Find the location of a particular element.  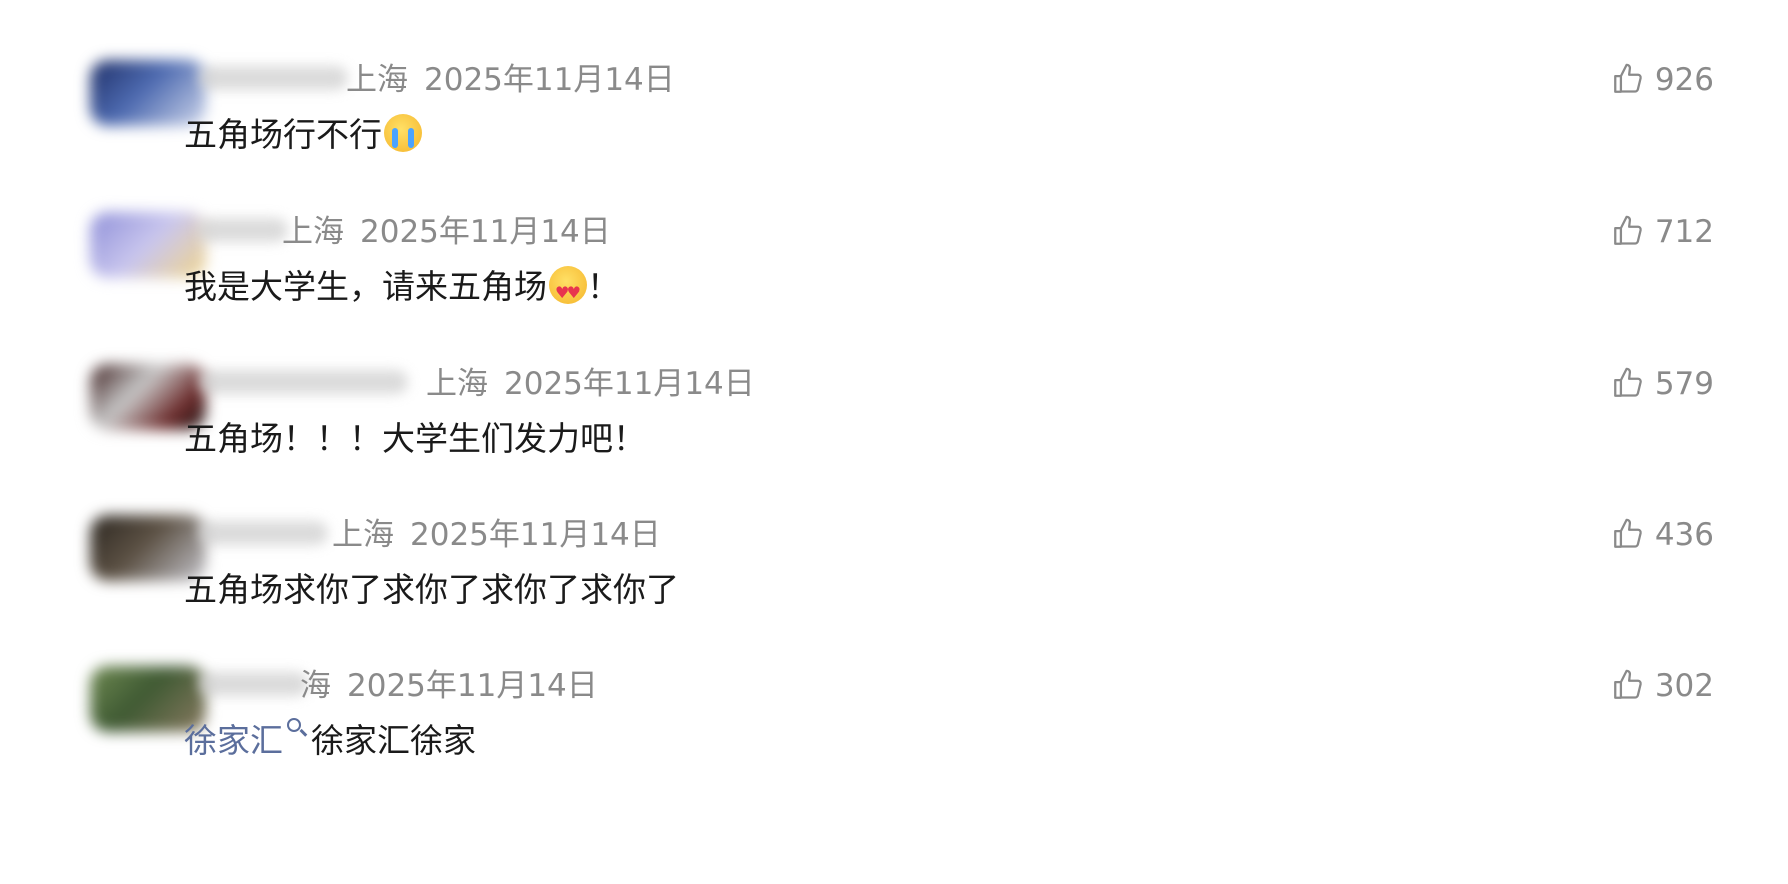

search-icon is located at coordinates (294, 725).